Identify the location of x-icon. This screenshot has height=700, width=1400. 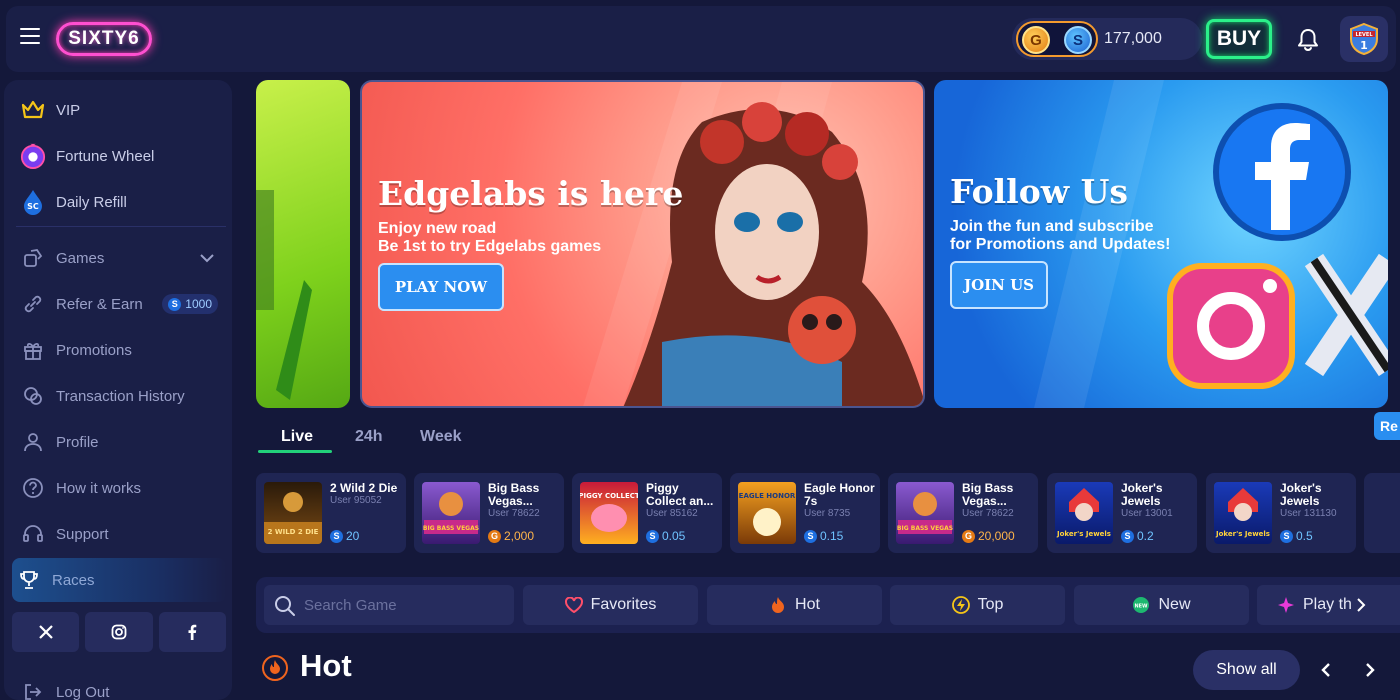
(46, 632).